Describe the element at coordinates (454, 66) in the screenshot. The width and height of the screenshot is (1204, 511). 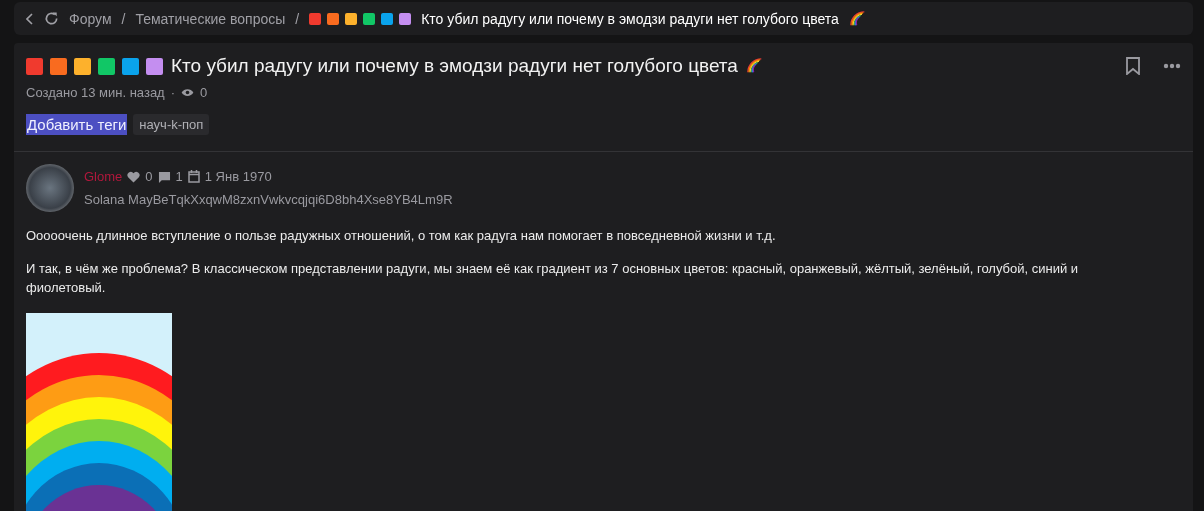
I see `topic-title: Кто убил радугу или почему в эмодзи радуги нет голубого цвета` at that location.